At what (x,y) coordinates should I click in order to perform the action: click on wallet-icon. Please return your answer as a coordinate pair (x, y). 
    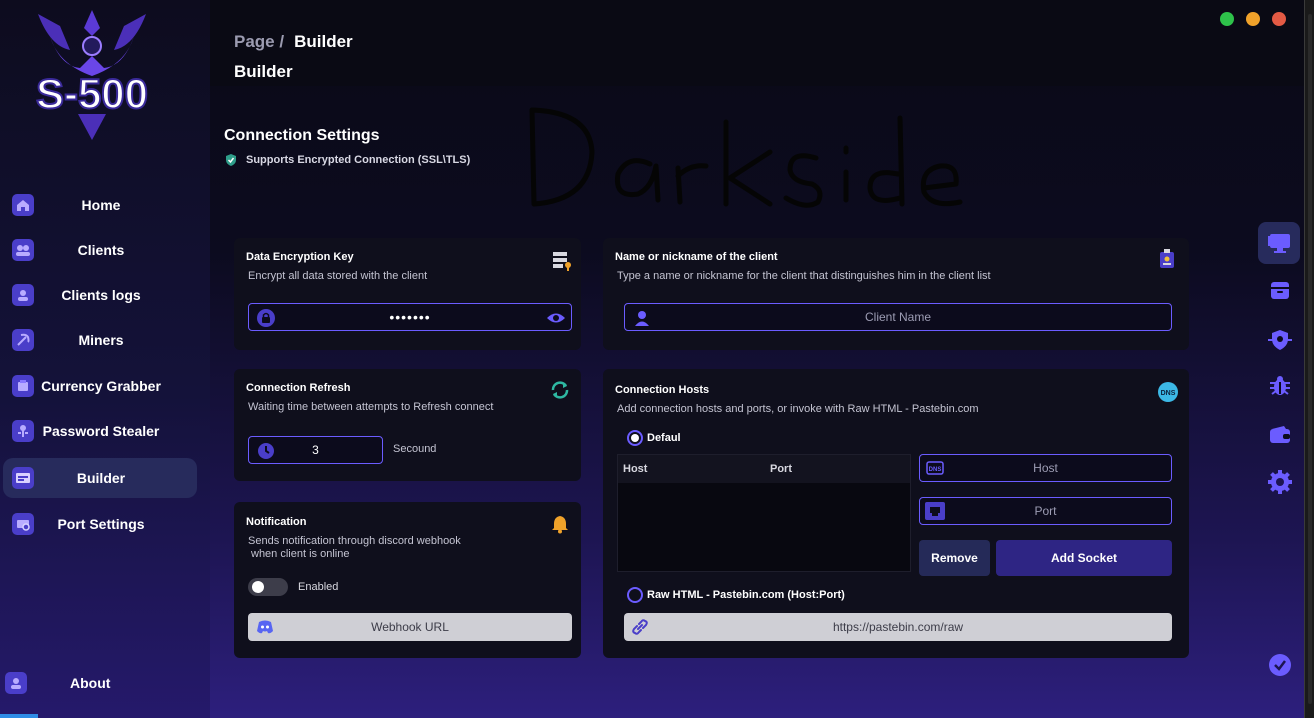
    Looking at the image, I should click on (1280, 435).